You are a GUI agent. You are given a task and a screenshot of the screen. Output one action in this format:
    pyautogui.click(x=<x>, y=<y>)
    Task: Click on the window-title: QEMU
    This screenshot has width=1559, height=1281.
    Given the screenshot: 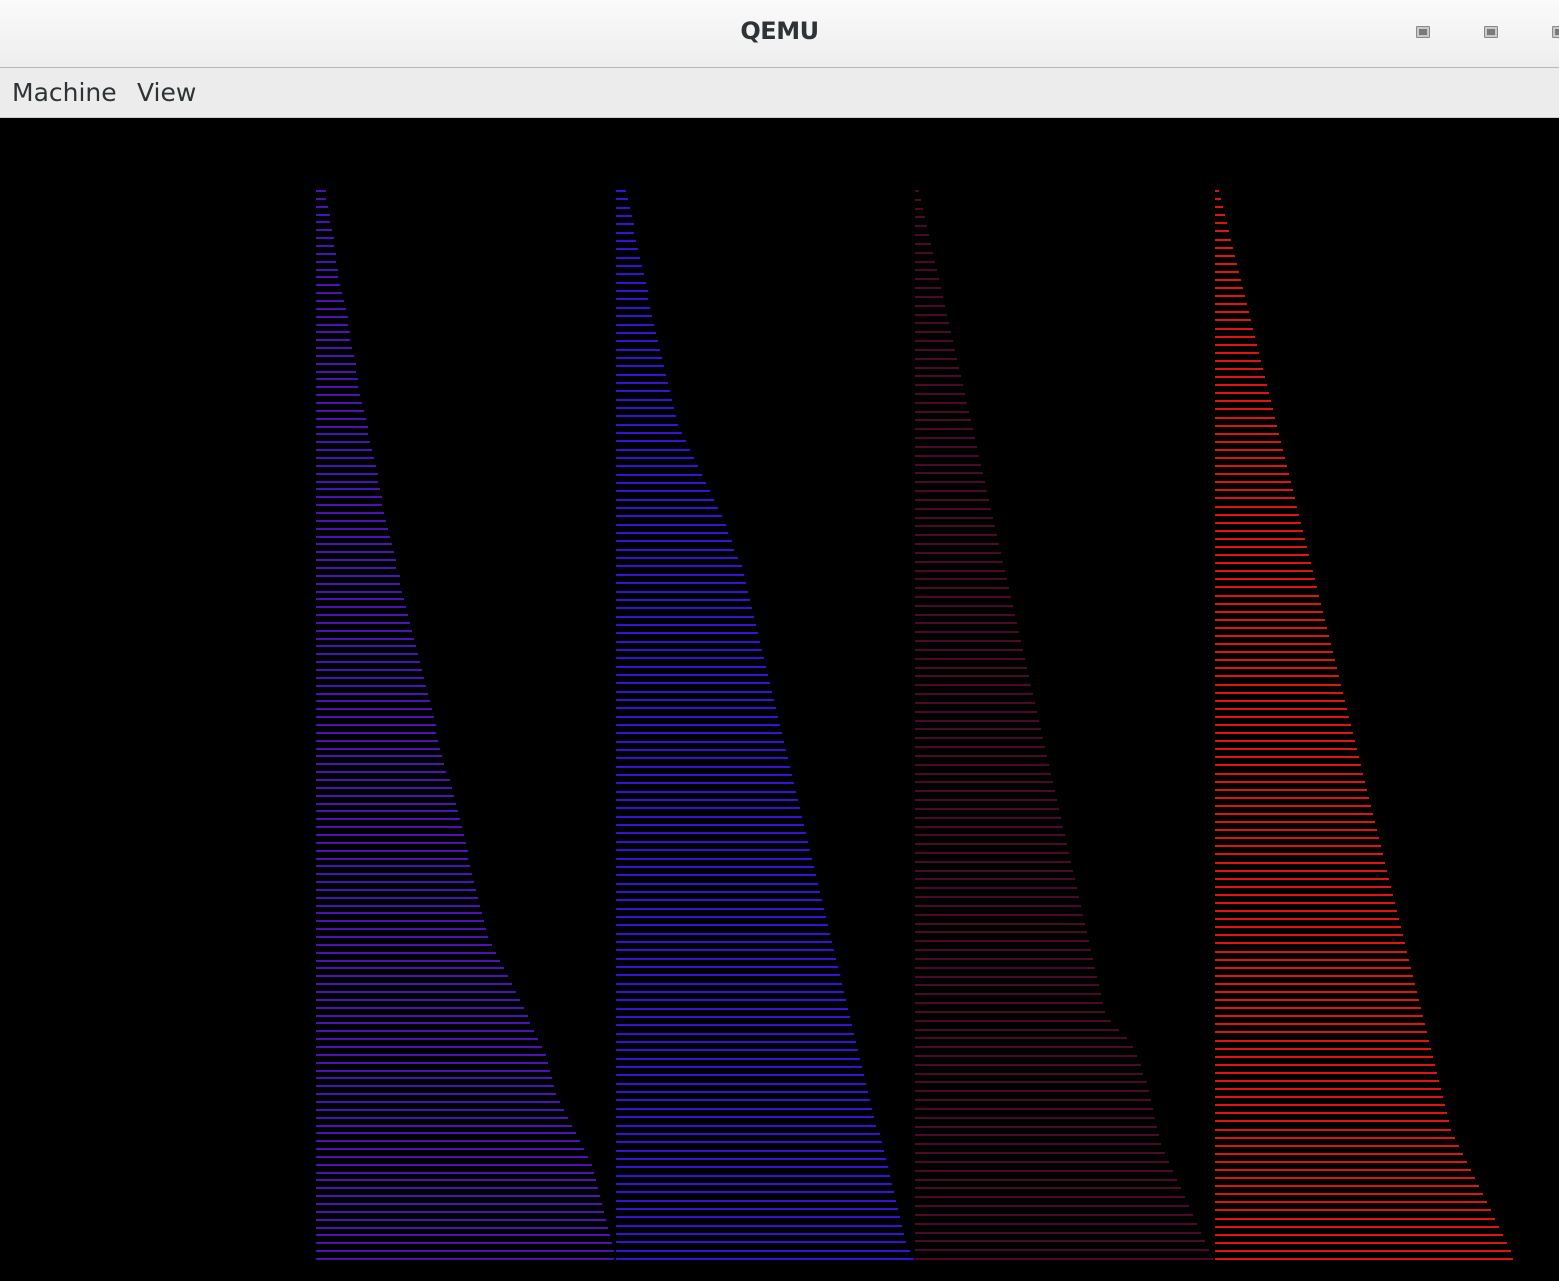 What is the action you would take?
    pyautogui.click(x=779, y=31)
    